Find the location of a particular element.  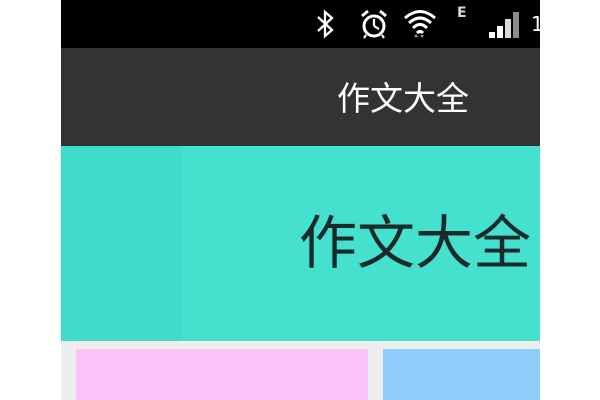

status-time: 1 is located at coordinates (535, 24).